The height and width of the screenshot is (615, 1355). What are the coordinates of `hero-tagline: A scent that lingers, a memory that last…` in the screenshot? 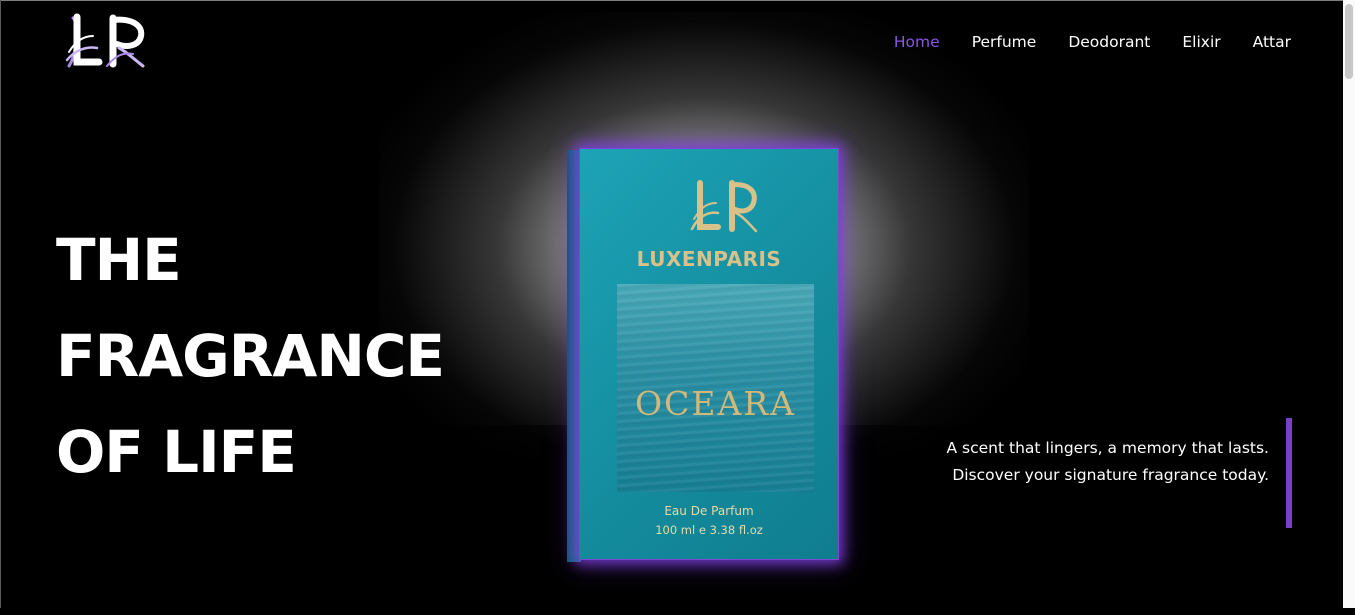 It's located at (1108, 462).